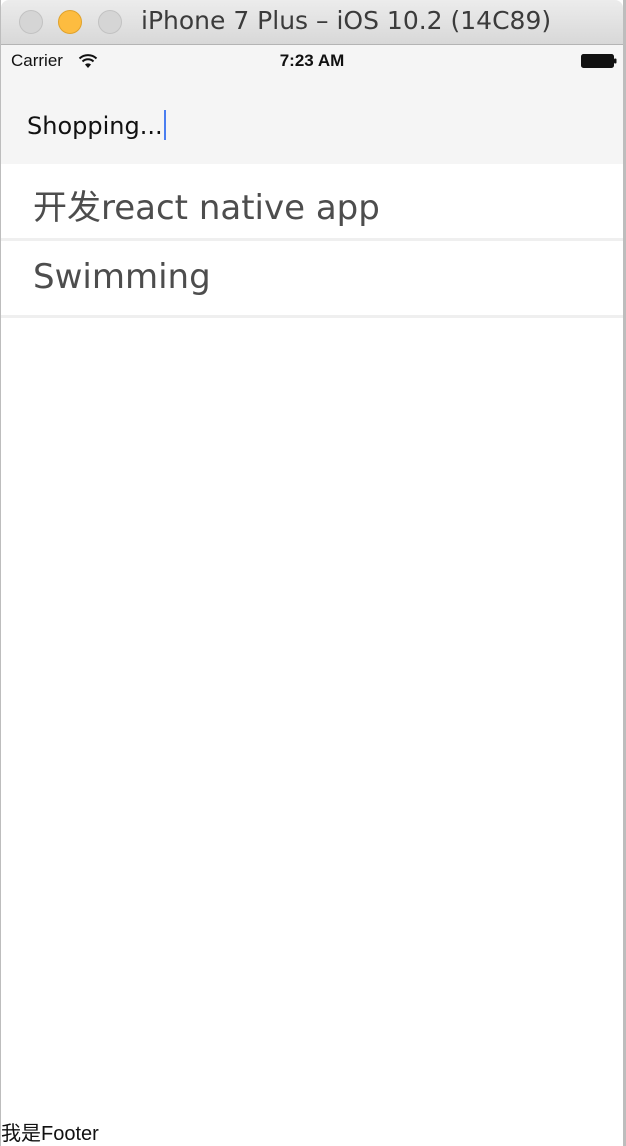 This screenshot has height=1146, width=626. I want to click on todo-item-label: 开发react native app, so click(206, 208).